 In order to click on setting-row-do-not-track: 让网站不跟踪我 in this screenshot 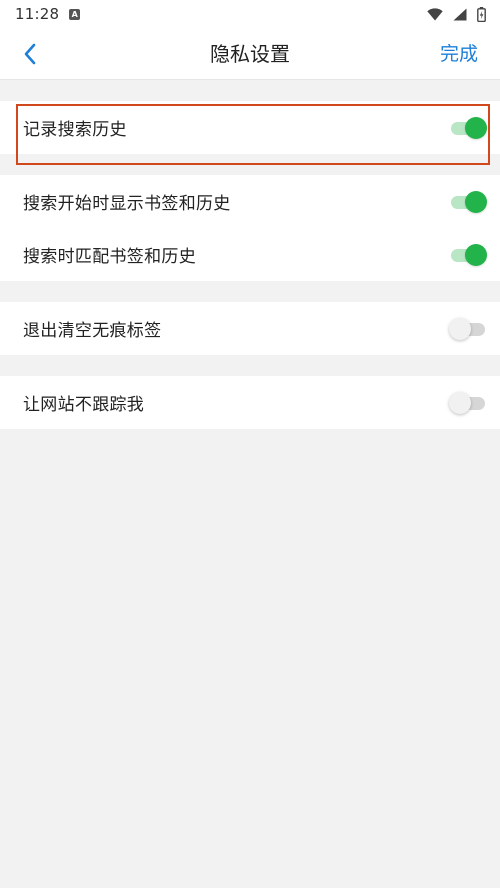, I will do `click(250, 402)`.